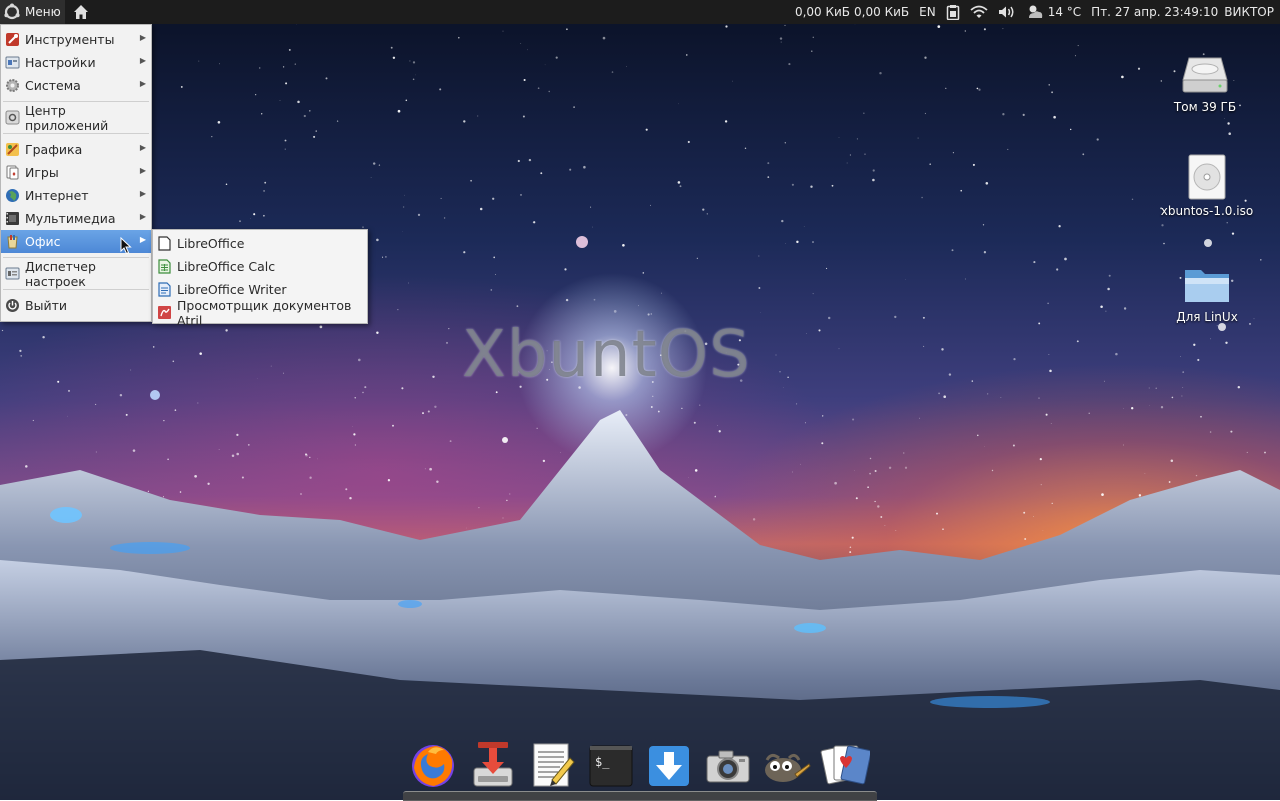  What do you see at coordinates (12, 62) in the screenshot?
I see `settings-icon` at bounding box center [12, 62].